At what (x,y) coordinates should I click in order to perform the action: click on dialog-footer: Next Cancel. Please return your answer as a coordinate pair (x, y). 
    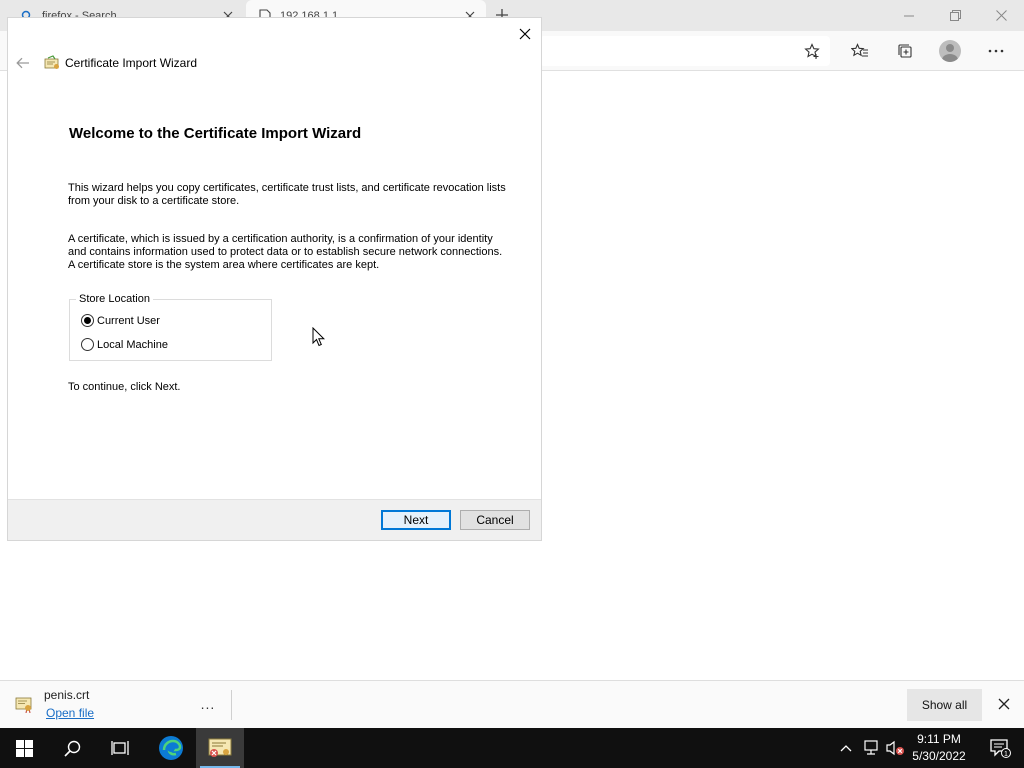
    Looking at the image, I should click on (274, 519).